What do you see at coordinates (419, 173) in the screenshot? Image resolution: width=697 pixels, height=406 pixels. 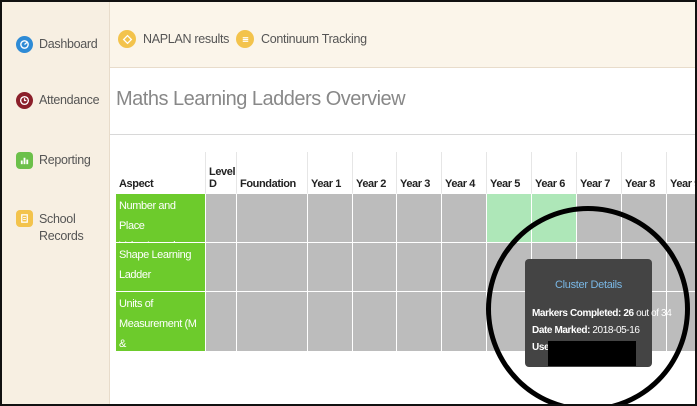 I see `header-year-3: Year 3` at bounding box center [419, 173].